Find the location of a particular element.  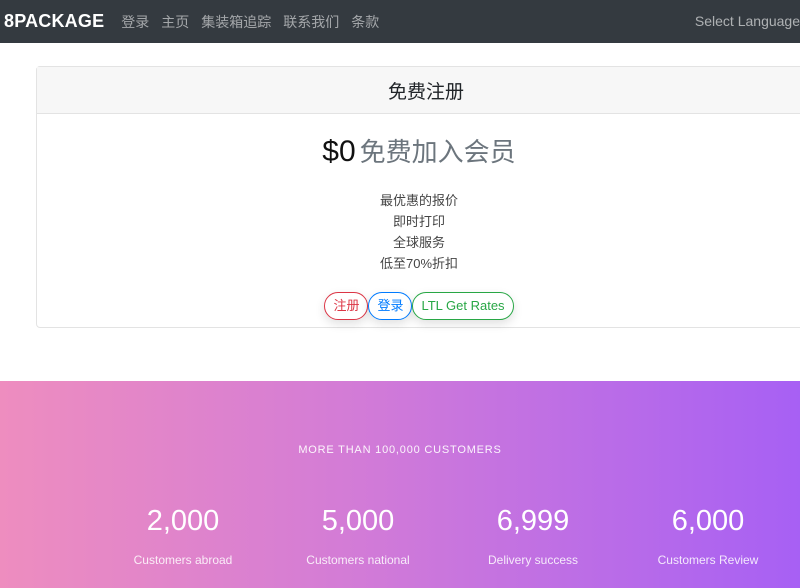

button-group: 注册 登录 LTL Get Rates is located at coordinates (418, 306).